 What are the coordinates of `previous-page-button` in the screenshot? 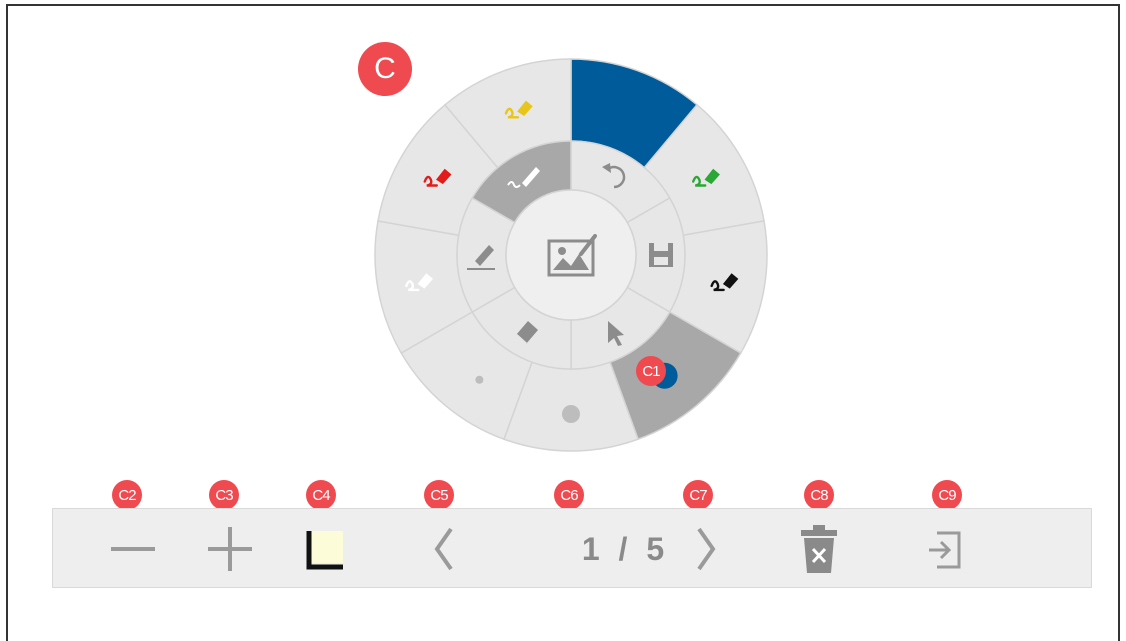 It's located at (445, 549).